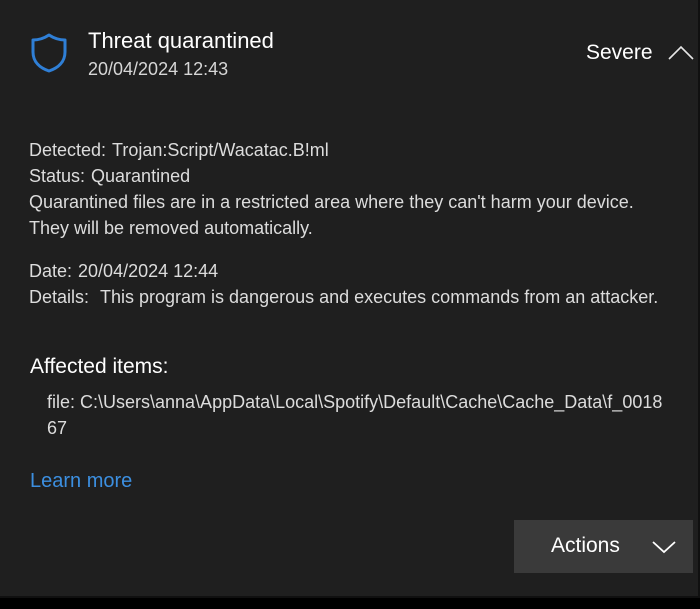 This screenshot has width=700, height=609. I want to click on shield-icon, so click(49, 53).